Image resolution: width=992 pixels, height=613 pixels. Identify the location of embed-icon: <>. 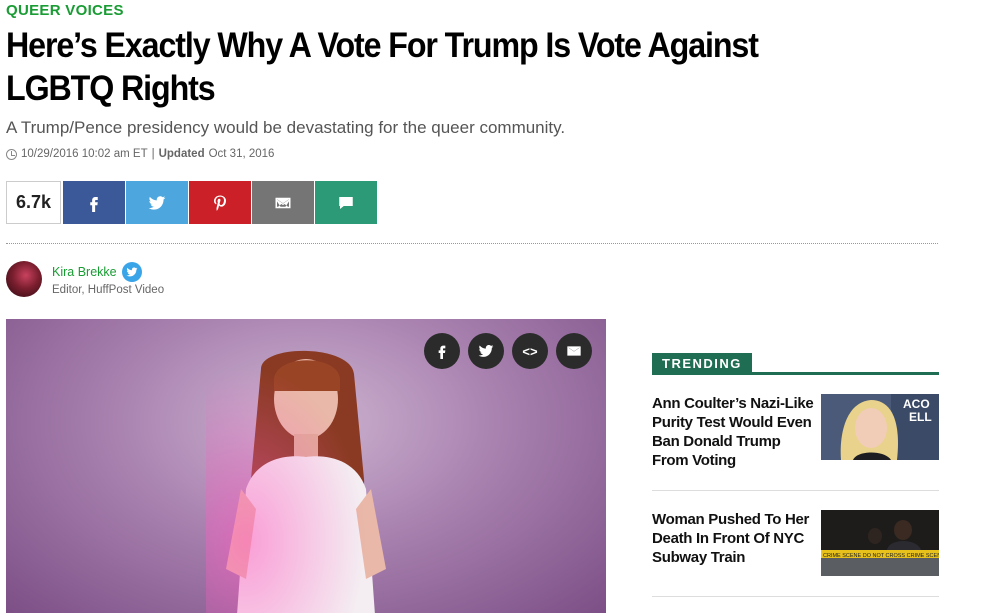
(530, 351).